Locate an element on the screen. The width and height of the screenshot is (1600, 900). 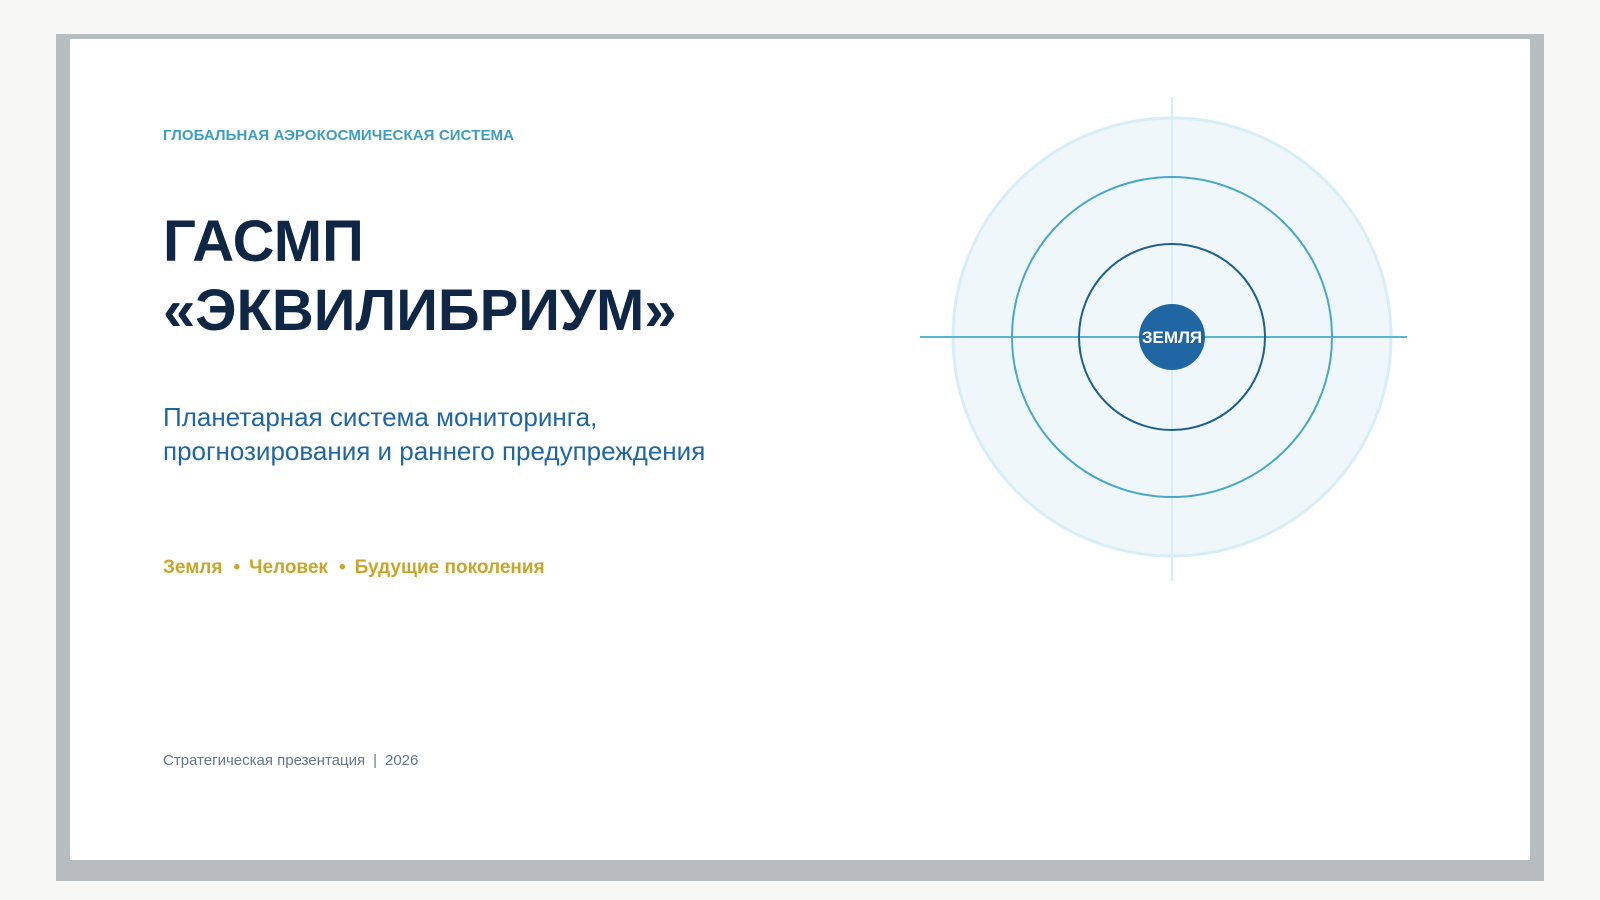
title-line-1: ГАСМП is located at coordinates (263, 241).